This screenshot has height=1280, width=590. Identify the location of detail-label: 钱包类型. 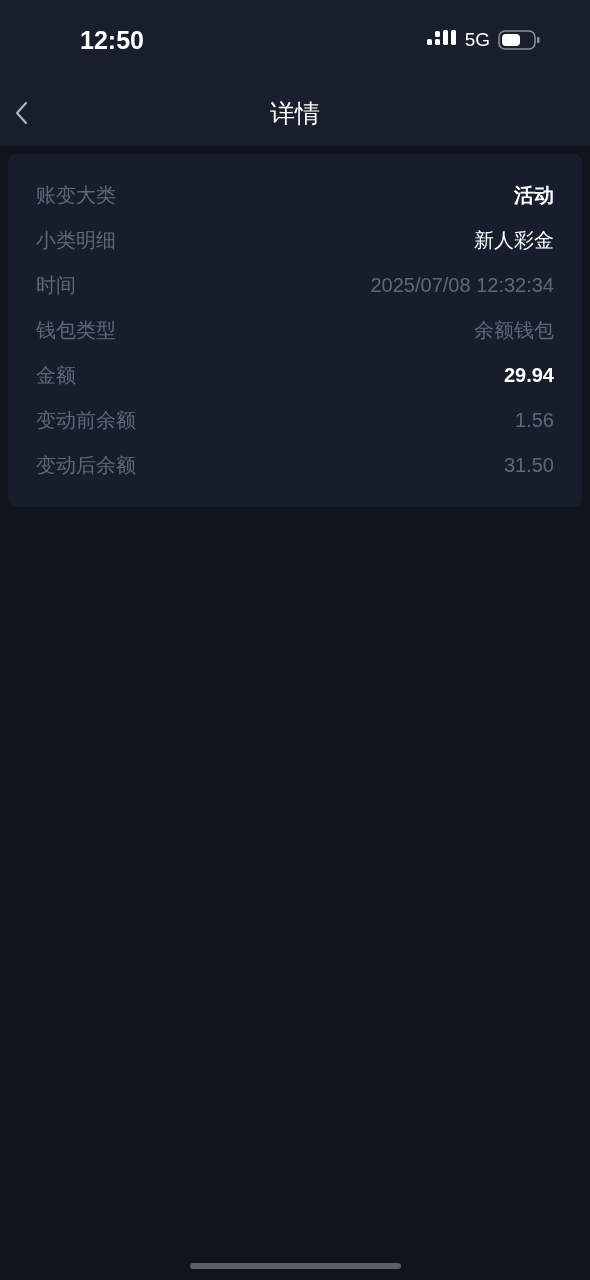
(76, 330).